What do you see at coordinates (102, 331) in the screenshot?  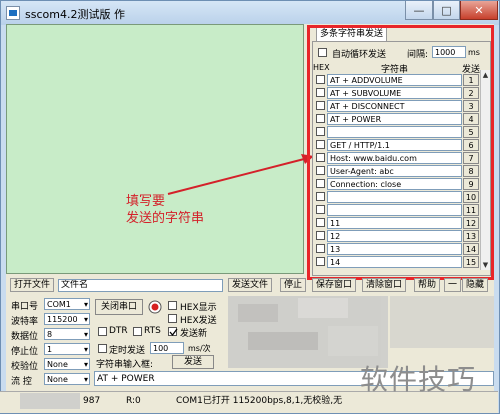 I see `dtr-checkbox` at bounding box center [102, 331].